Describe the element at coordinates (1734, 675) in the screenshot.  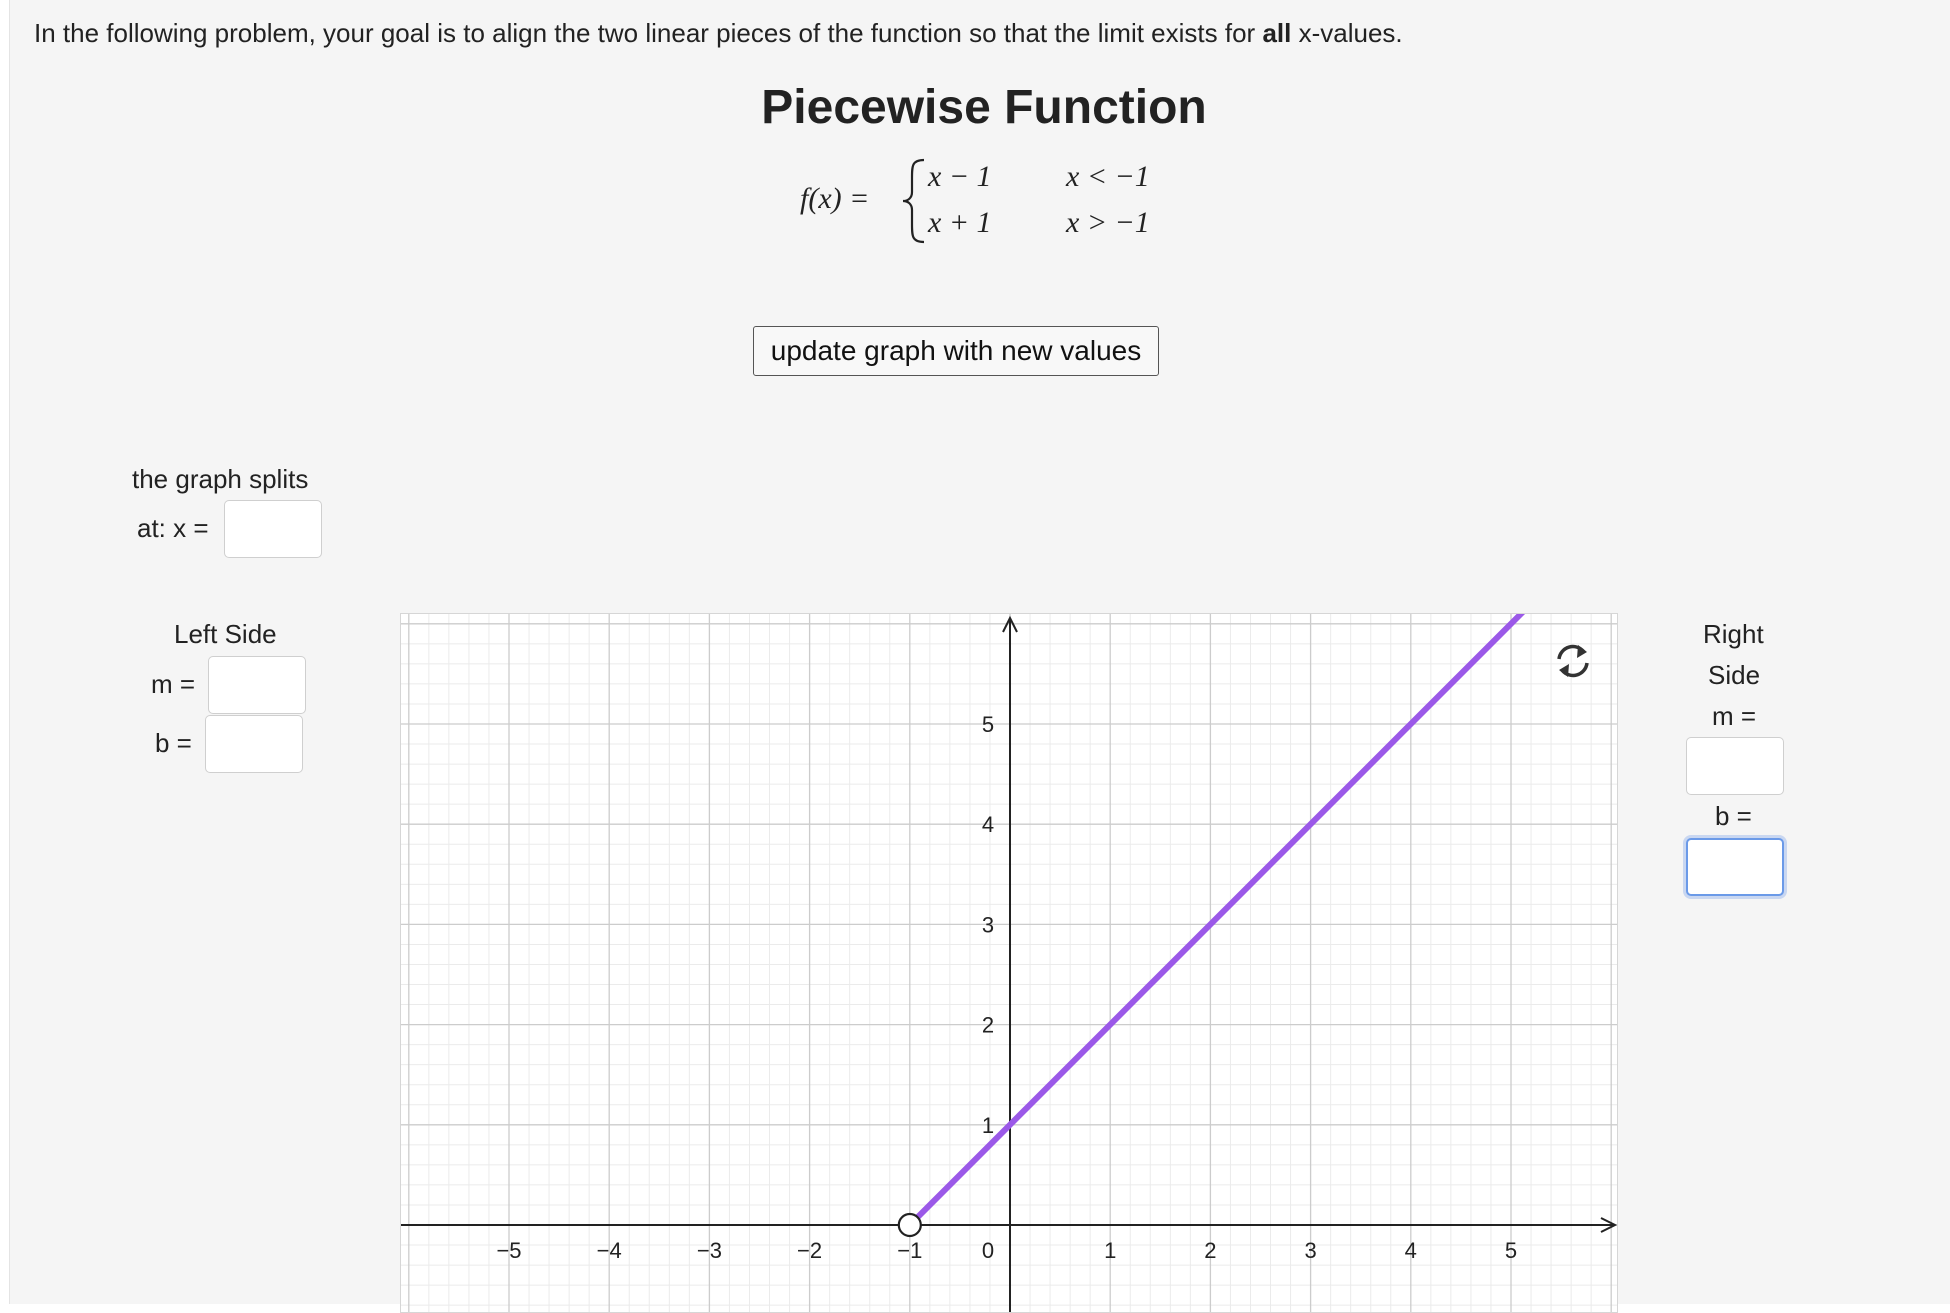
I see `right-side-heading-2: Side` at that location.